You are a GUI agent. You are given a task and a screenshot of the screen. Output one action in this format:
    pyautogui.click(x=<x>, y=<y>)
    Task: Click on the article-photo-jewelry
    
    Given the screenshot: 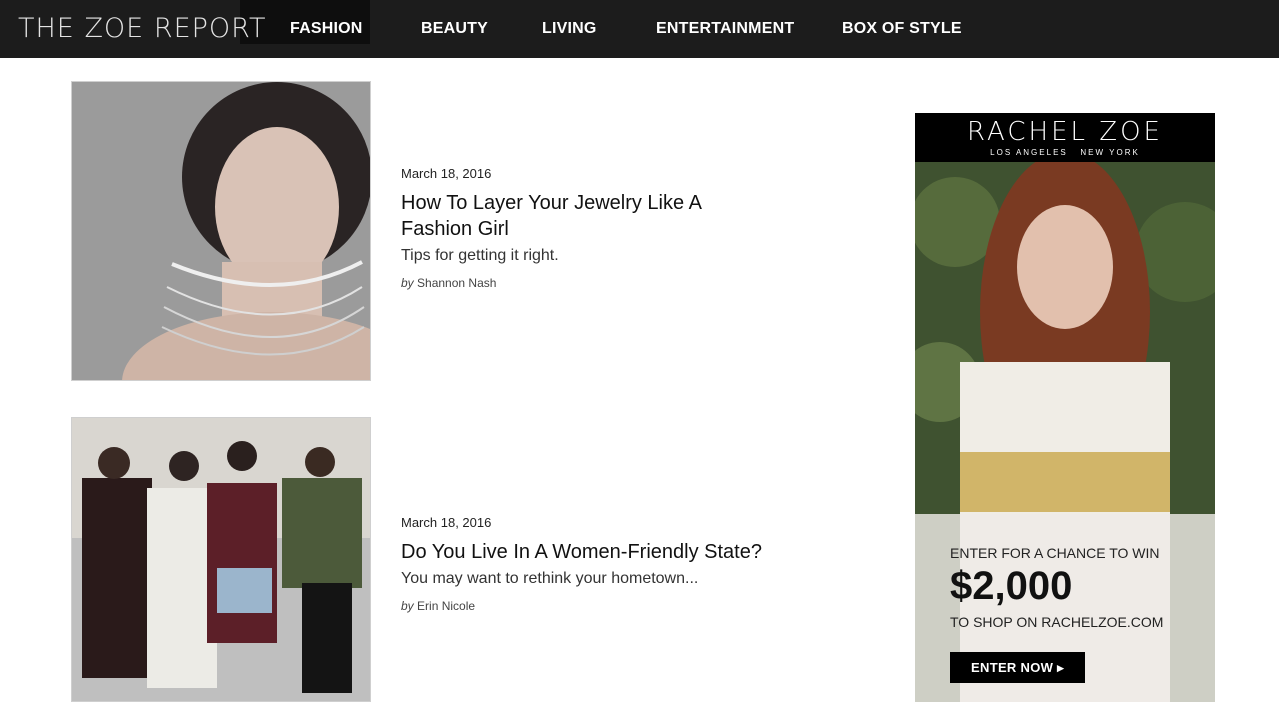 What is the action you would take?
    pyautogui.click(x=221, y=231)
    